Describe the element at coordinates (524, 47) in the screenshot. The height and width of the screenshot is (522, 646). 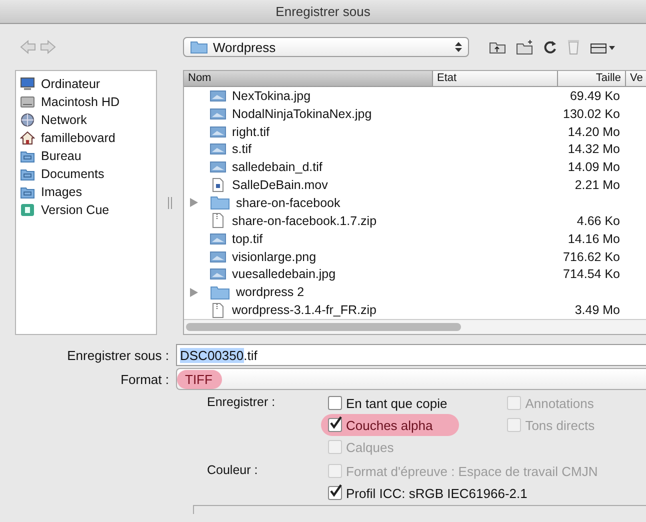
I see `new-folder-icon` at that location.